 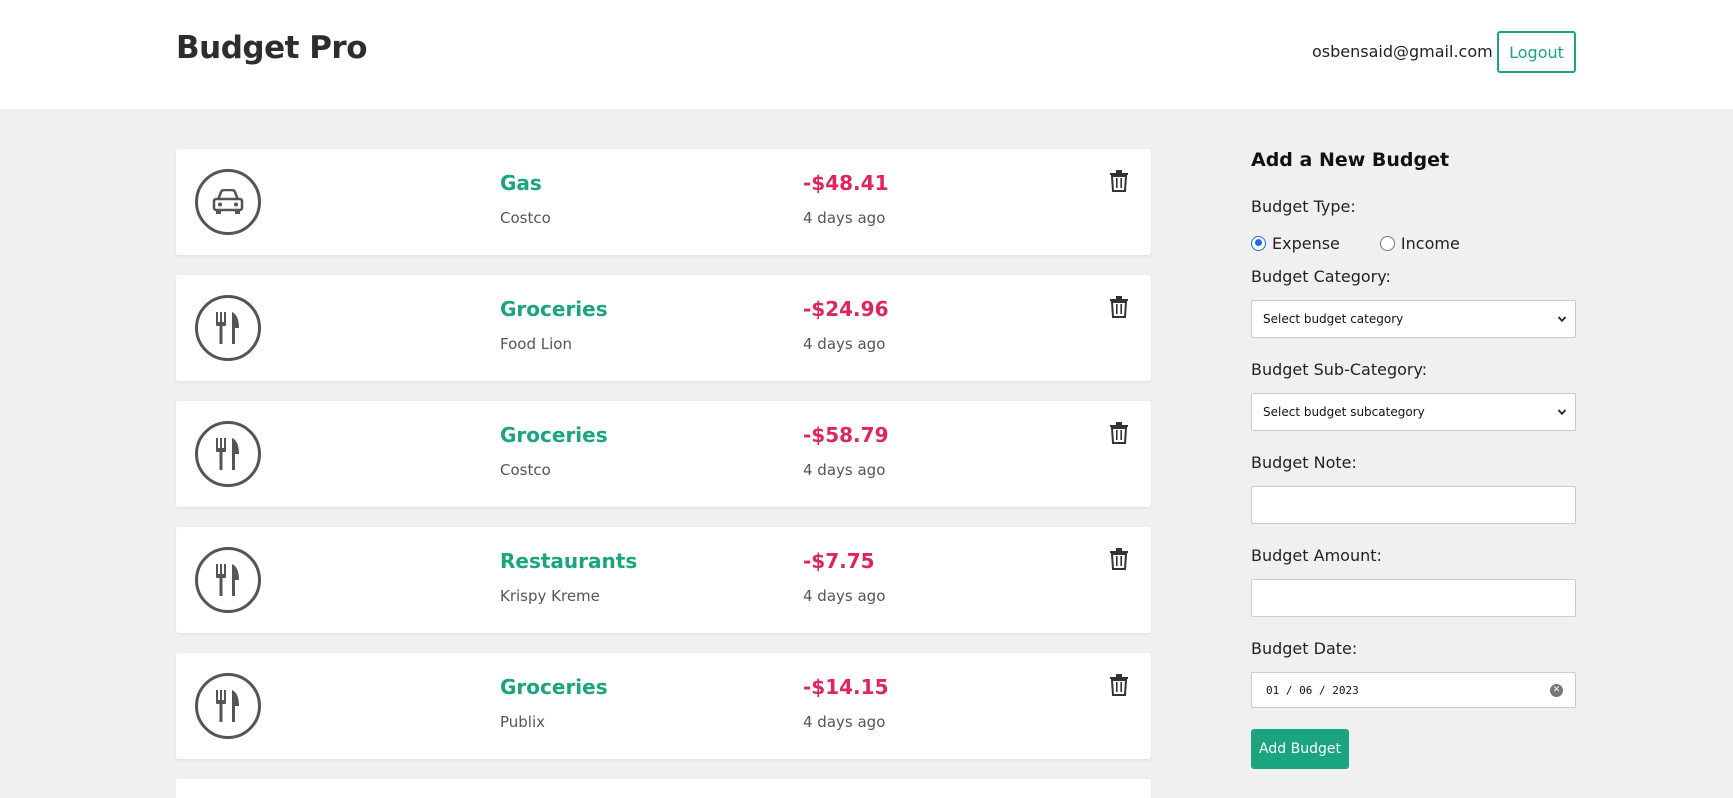 What do you see at coordinates (1321, 276) in the screenshot?
I see `budget-category-label: Budget Category:` at bounding box center [1321, 276].